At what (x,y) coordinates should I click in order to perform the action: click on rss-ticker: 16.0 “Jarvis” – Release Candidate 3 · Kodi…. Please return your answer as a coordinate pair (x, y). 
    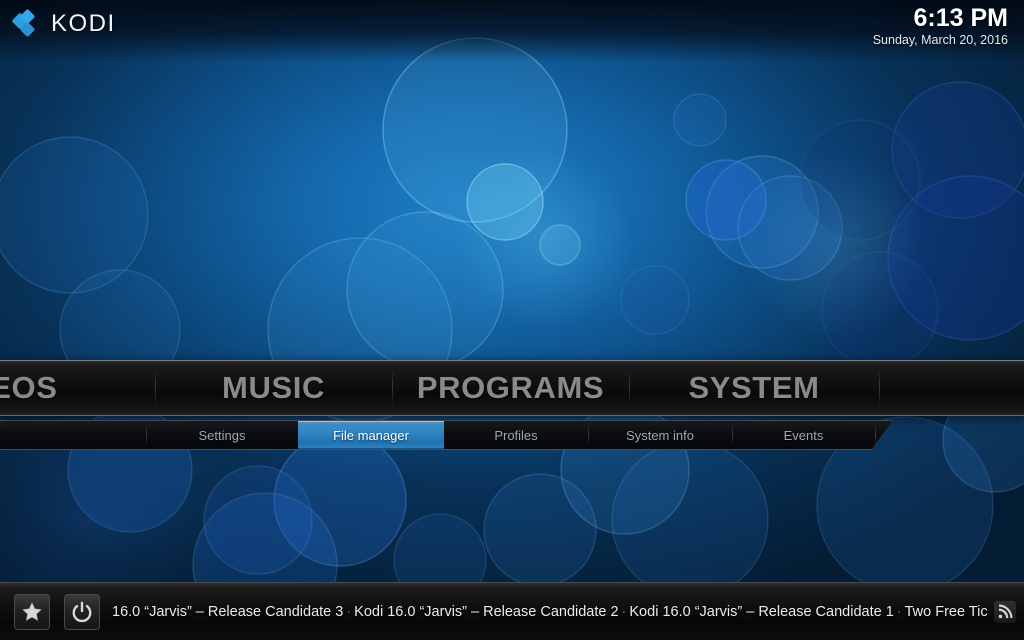
    Looking at the image, I should click on (550, 612).